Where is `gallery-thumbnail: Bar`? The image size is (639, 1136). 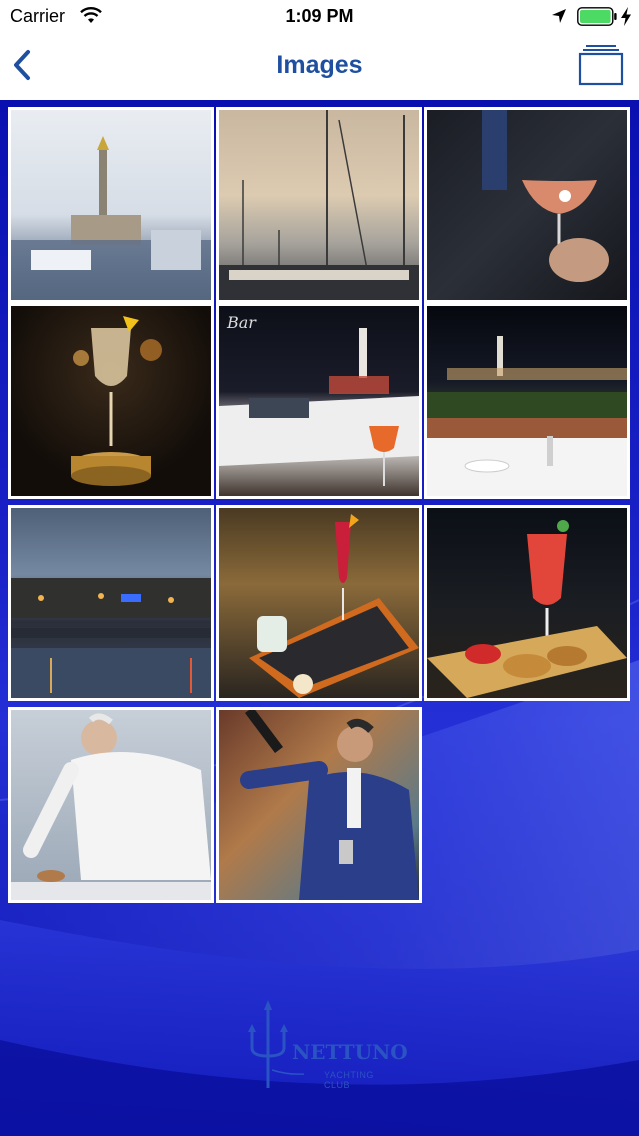
gallery-thumbnail: Bar is located at coordinates (319, 401).